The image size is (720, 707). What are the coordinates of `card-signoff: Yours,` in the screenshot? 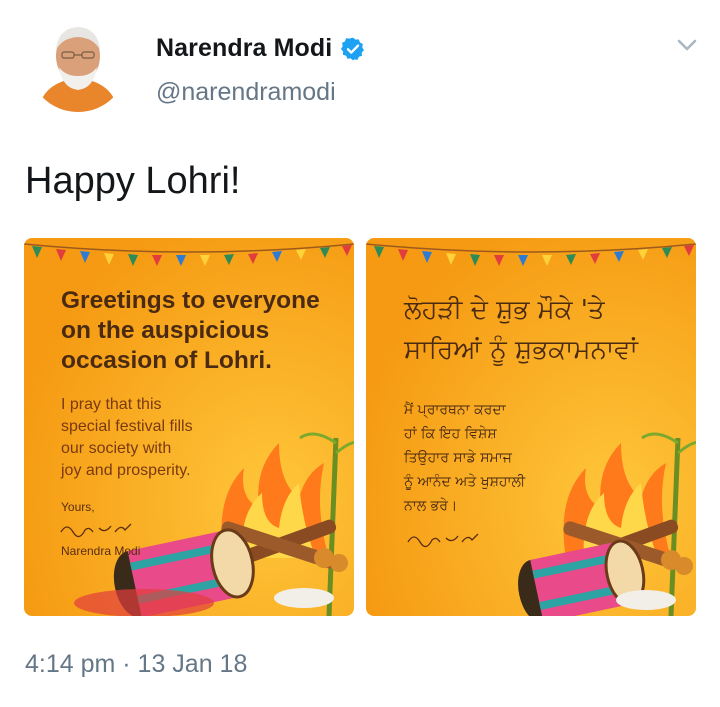 It's located at (78, 507).